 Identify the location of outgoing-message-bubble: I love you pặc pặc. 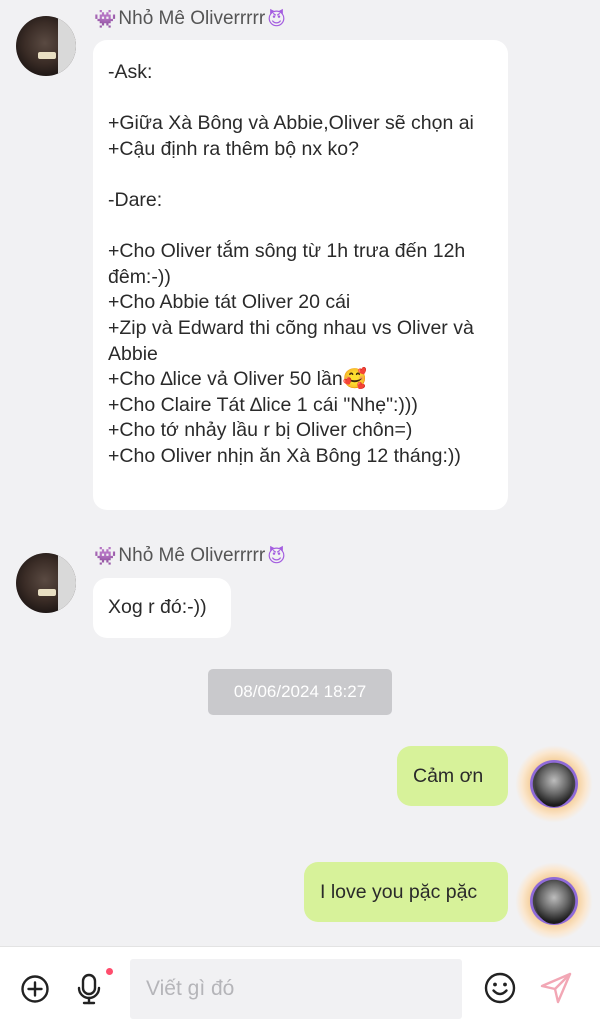
(406, 892).